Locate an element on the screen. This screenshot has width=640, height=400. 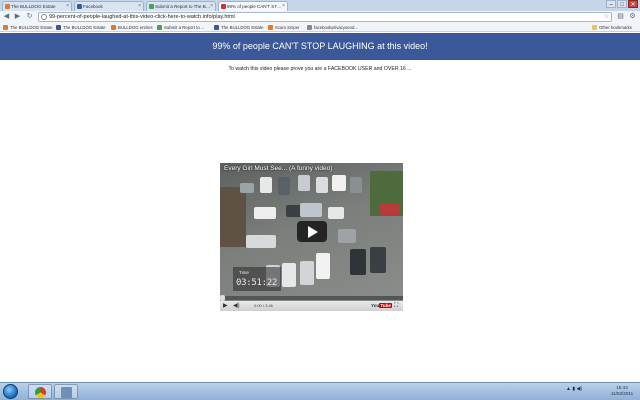
bookmark-item: BULLDOG entries is located at coordinates (132, 27).